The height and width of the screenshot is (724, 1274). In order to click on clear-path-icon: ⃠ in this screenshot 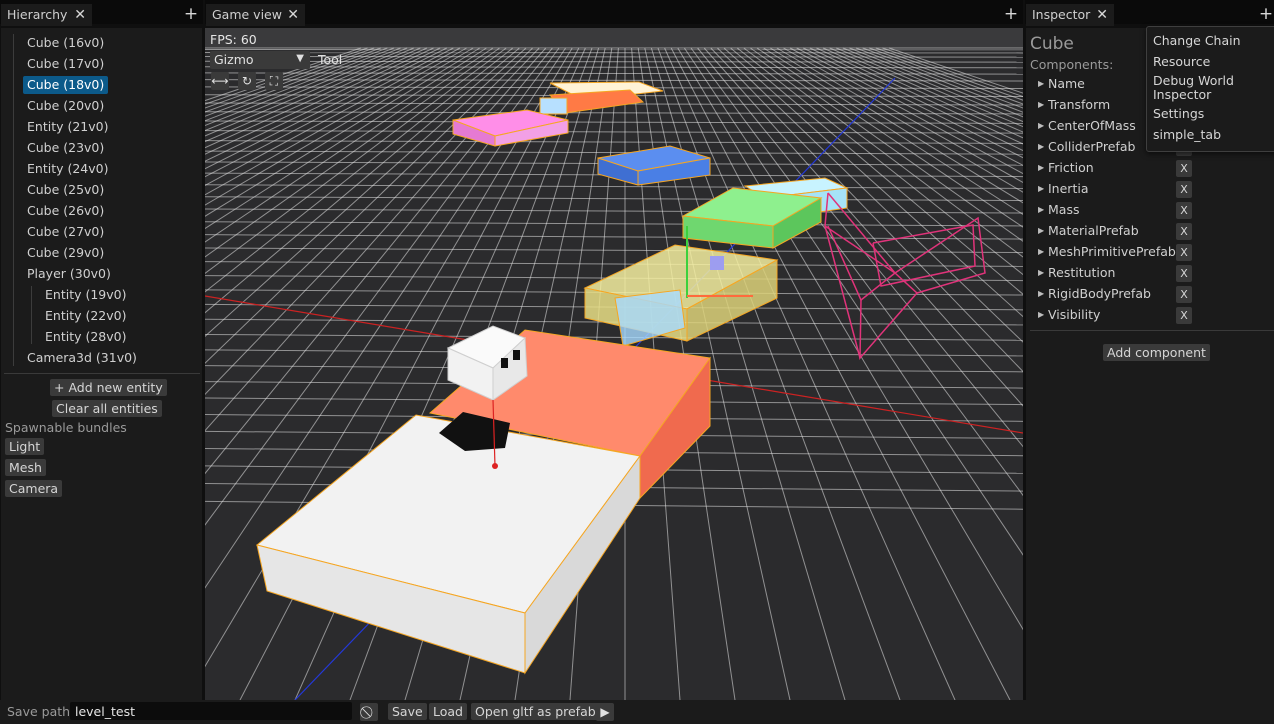, I will do `click(369, 712)`.